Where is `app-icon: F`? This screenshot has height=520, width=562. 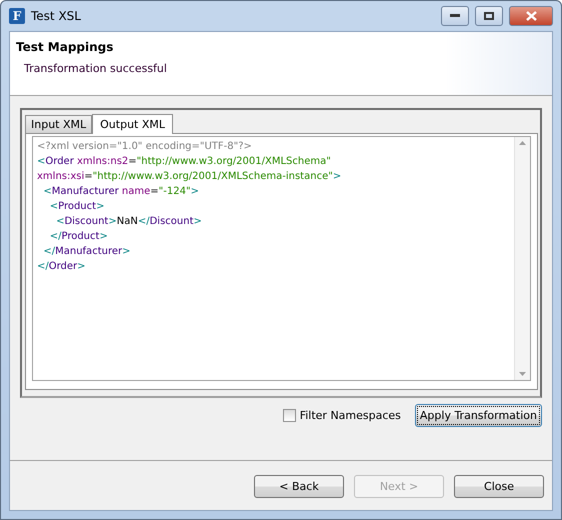
app-icon: F is located at coordinates (17, 16).